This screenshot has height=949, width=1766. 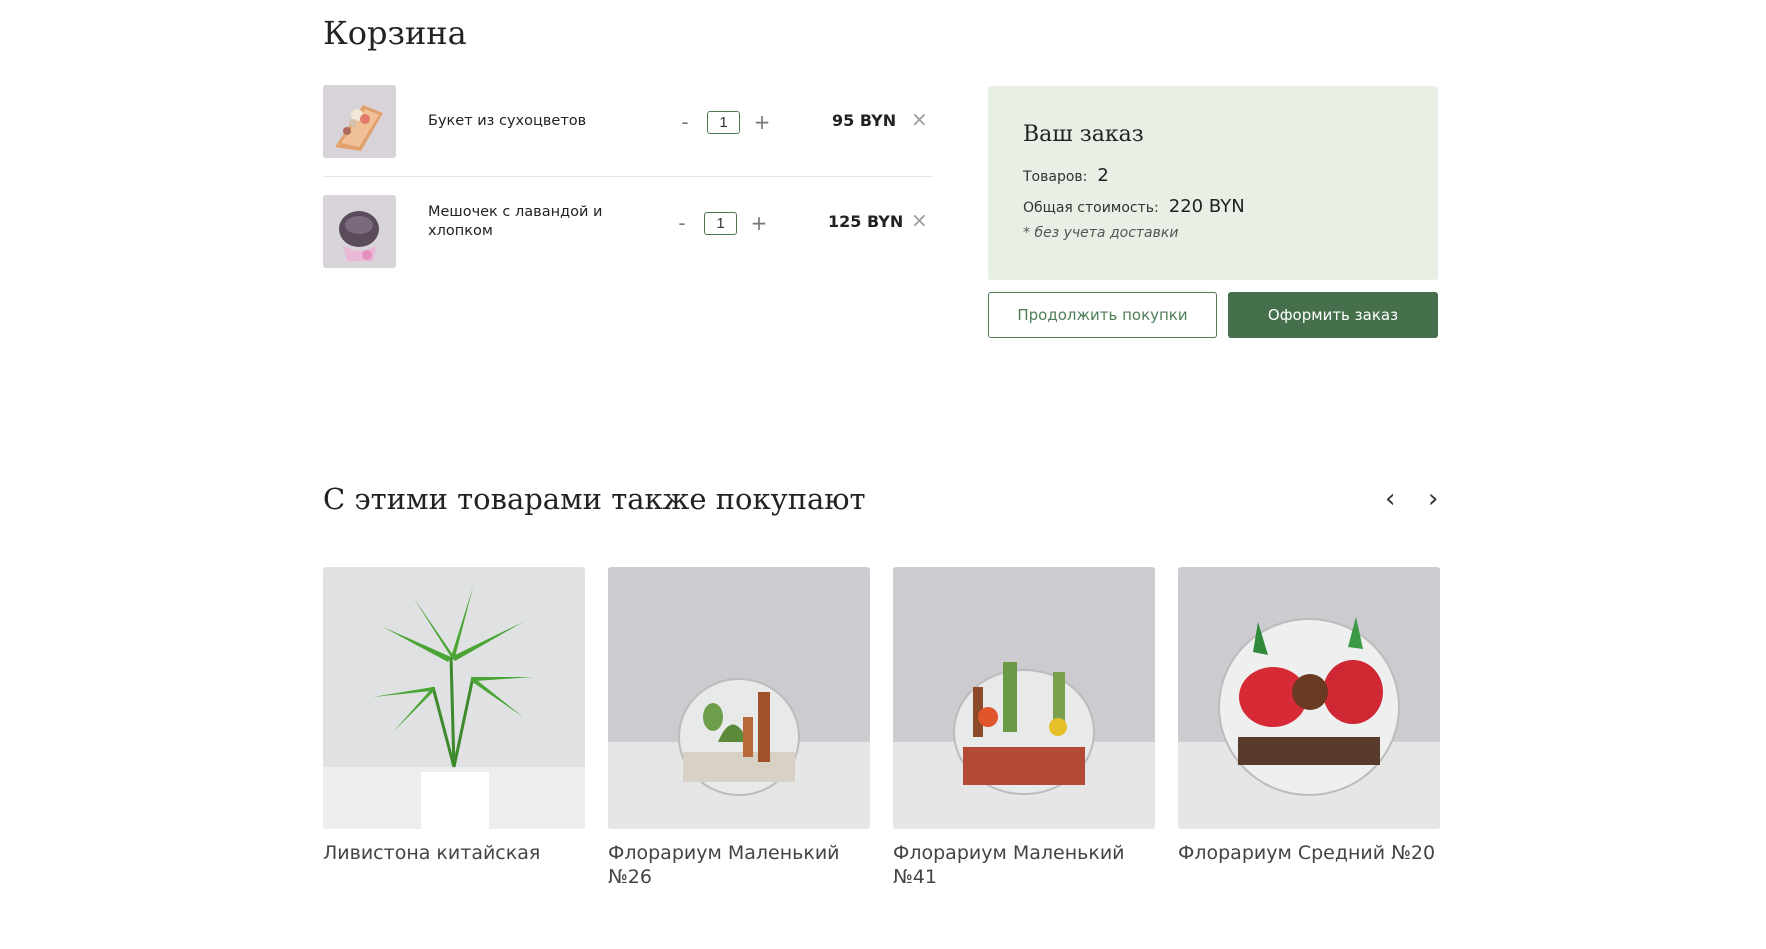 I want to click on total-line: Общая стоимость: 220 BYN, so click(x=1213, y=206).